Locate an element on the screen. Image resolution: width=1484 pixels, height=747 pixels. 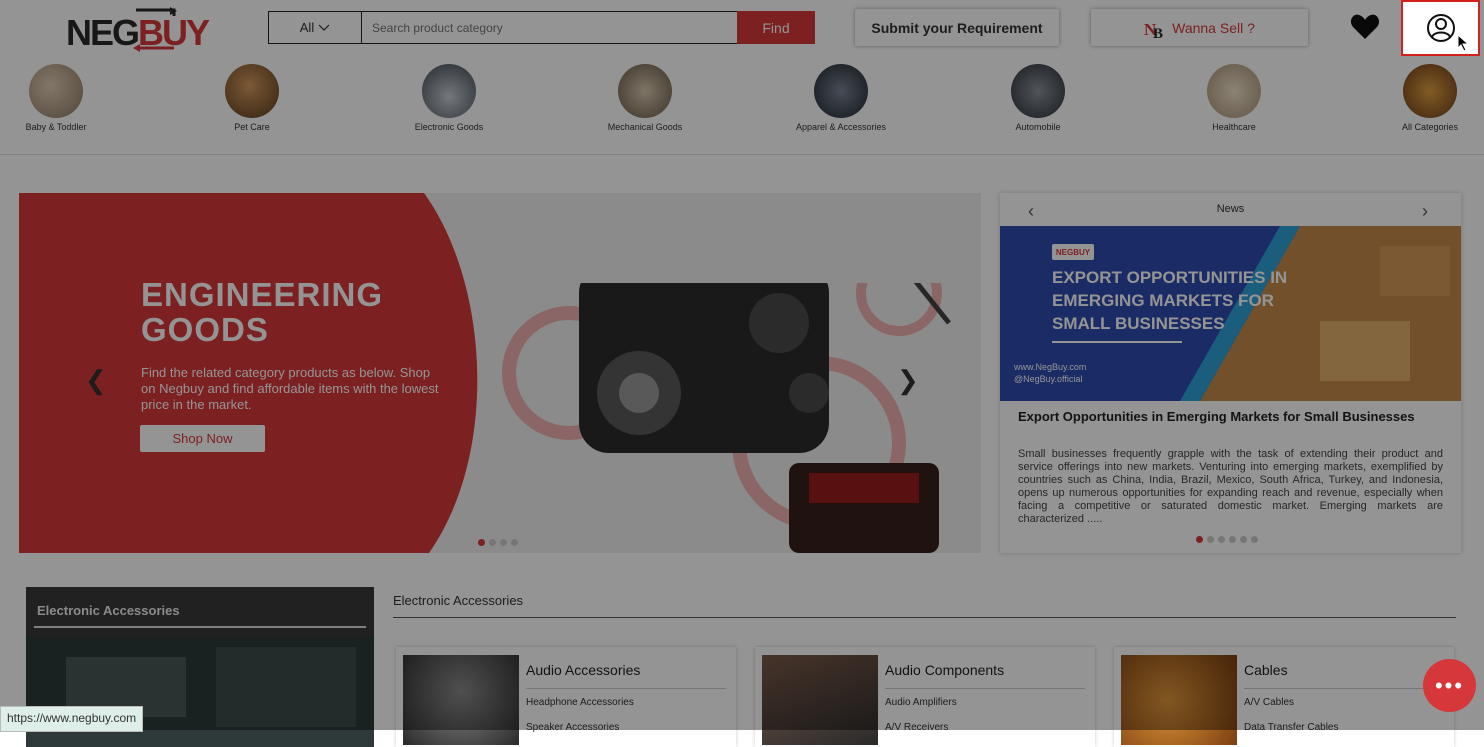
chat-button: ••• is located at coordinates (1449, 685).